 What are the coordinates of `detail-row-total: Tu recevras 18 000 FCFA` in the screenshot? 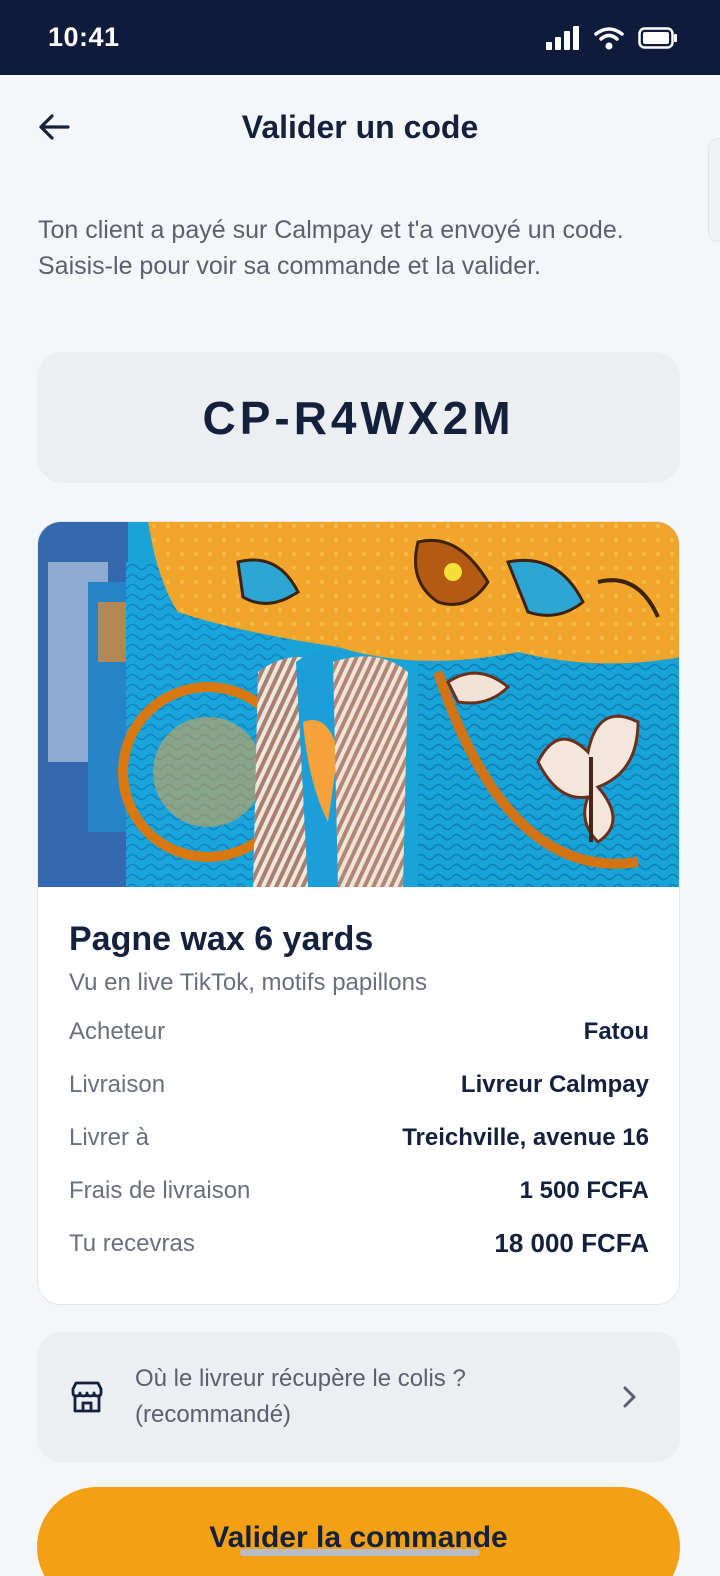 It's located at (359, 1243).